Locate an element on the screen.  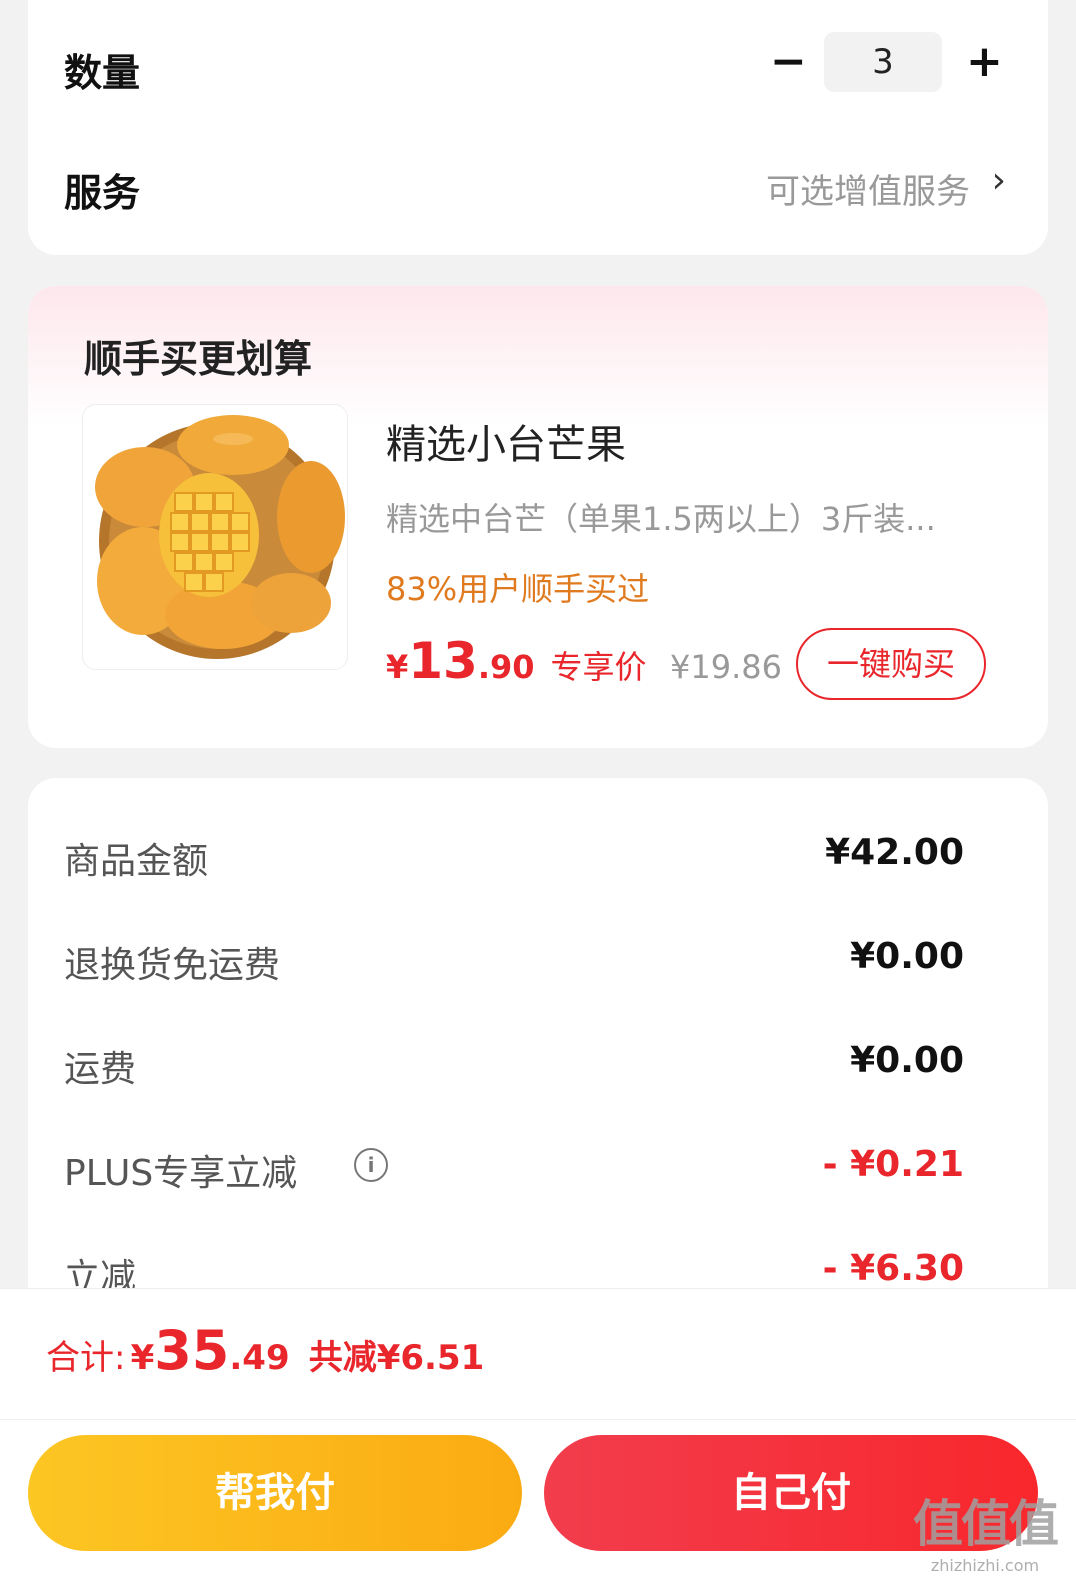
one-click-buy-button: 一键购买 is located at coordinates (891, 664).